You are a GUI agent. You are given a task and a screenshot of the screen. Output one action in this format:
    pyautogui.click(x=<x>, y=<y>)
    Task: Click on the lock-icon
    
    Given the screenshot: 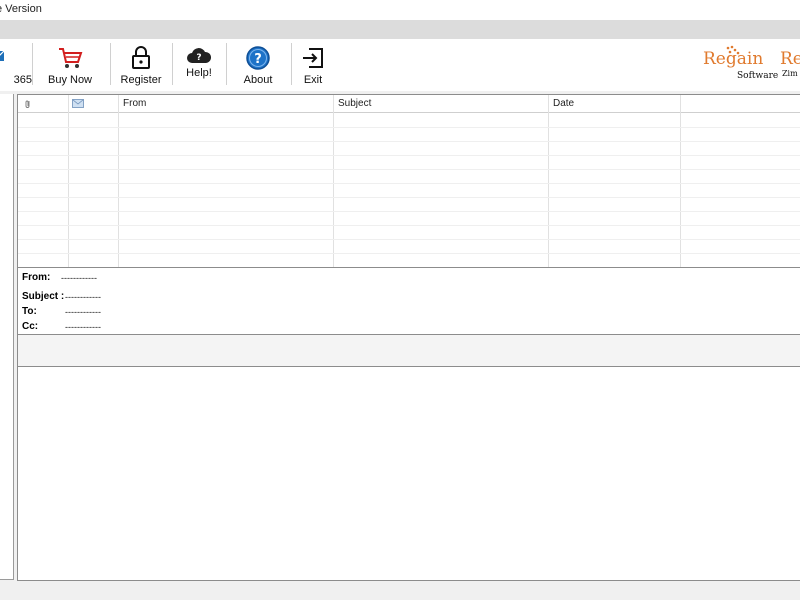 What is the action you would take?
    pyautogui.click(x=141, y=57)
    